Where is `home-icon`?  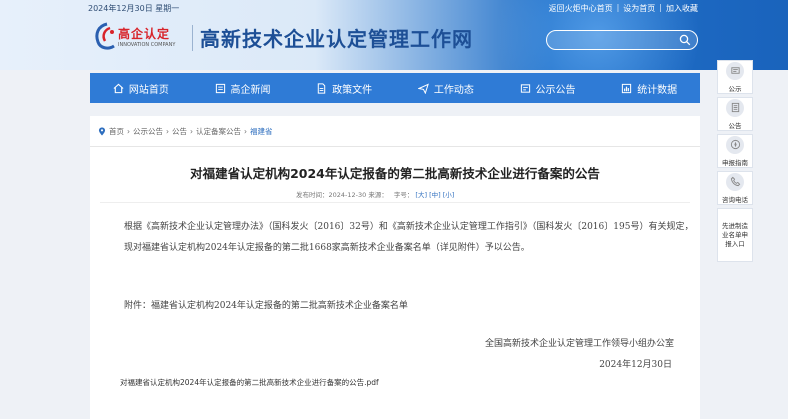 home-icon is located at coordinates (118, 88).